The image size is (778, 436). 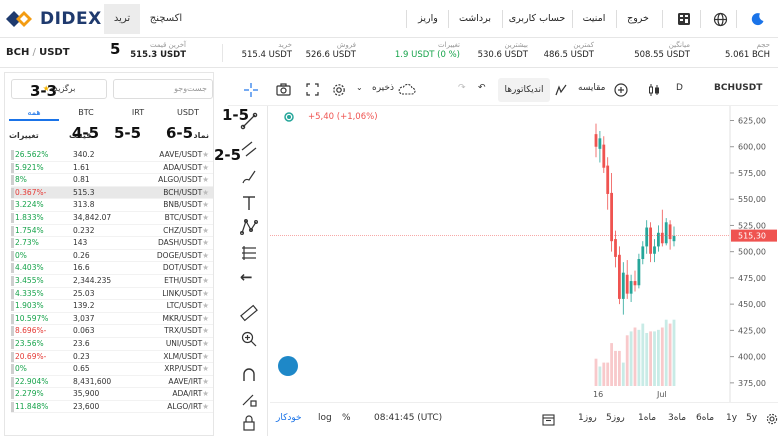 I want to click on market-row: 22.904% 8,431,600 AAVE/IRT★, so click(x=112, y=382).